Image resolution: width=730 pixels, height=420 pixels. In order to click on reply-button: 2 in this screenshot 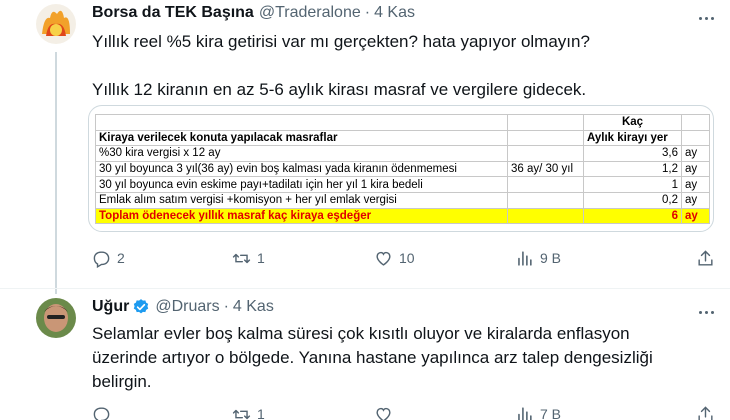, I will do `click(108, 258)`.